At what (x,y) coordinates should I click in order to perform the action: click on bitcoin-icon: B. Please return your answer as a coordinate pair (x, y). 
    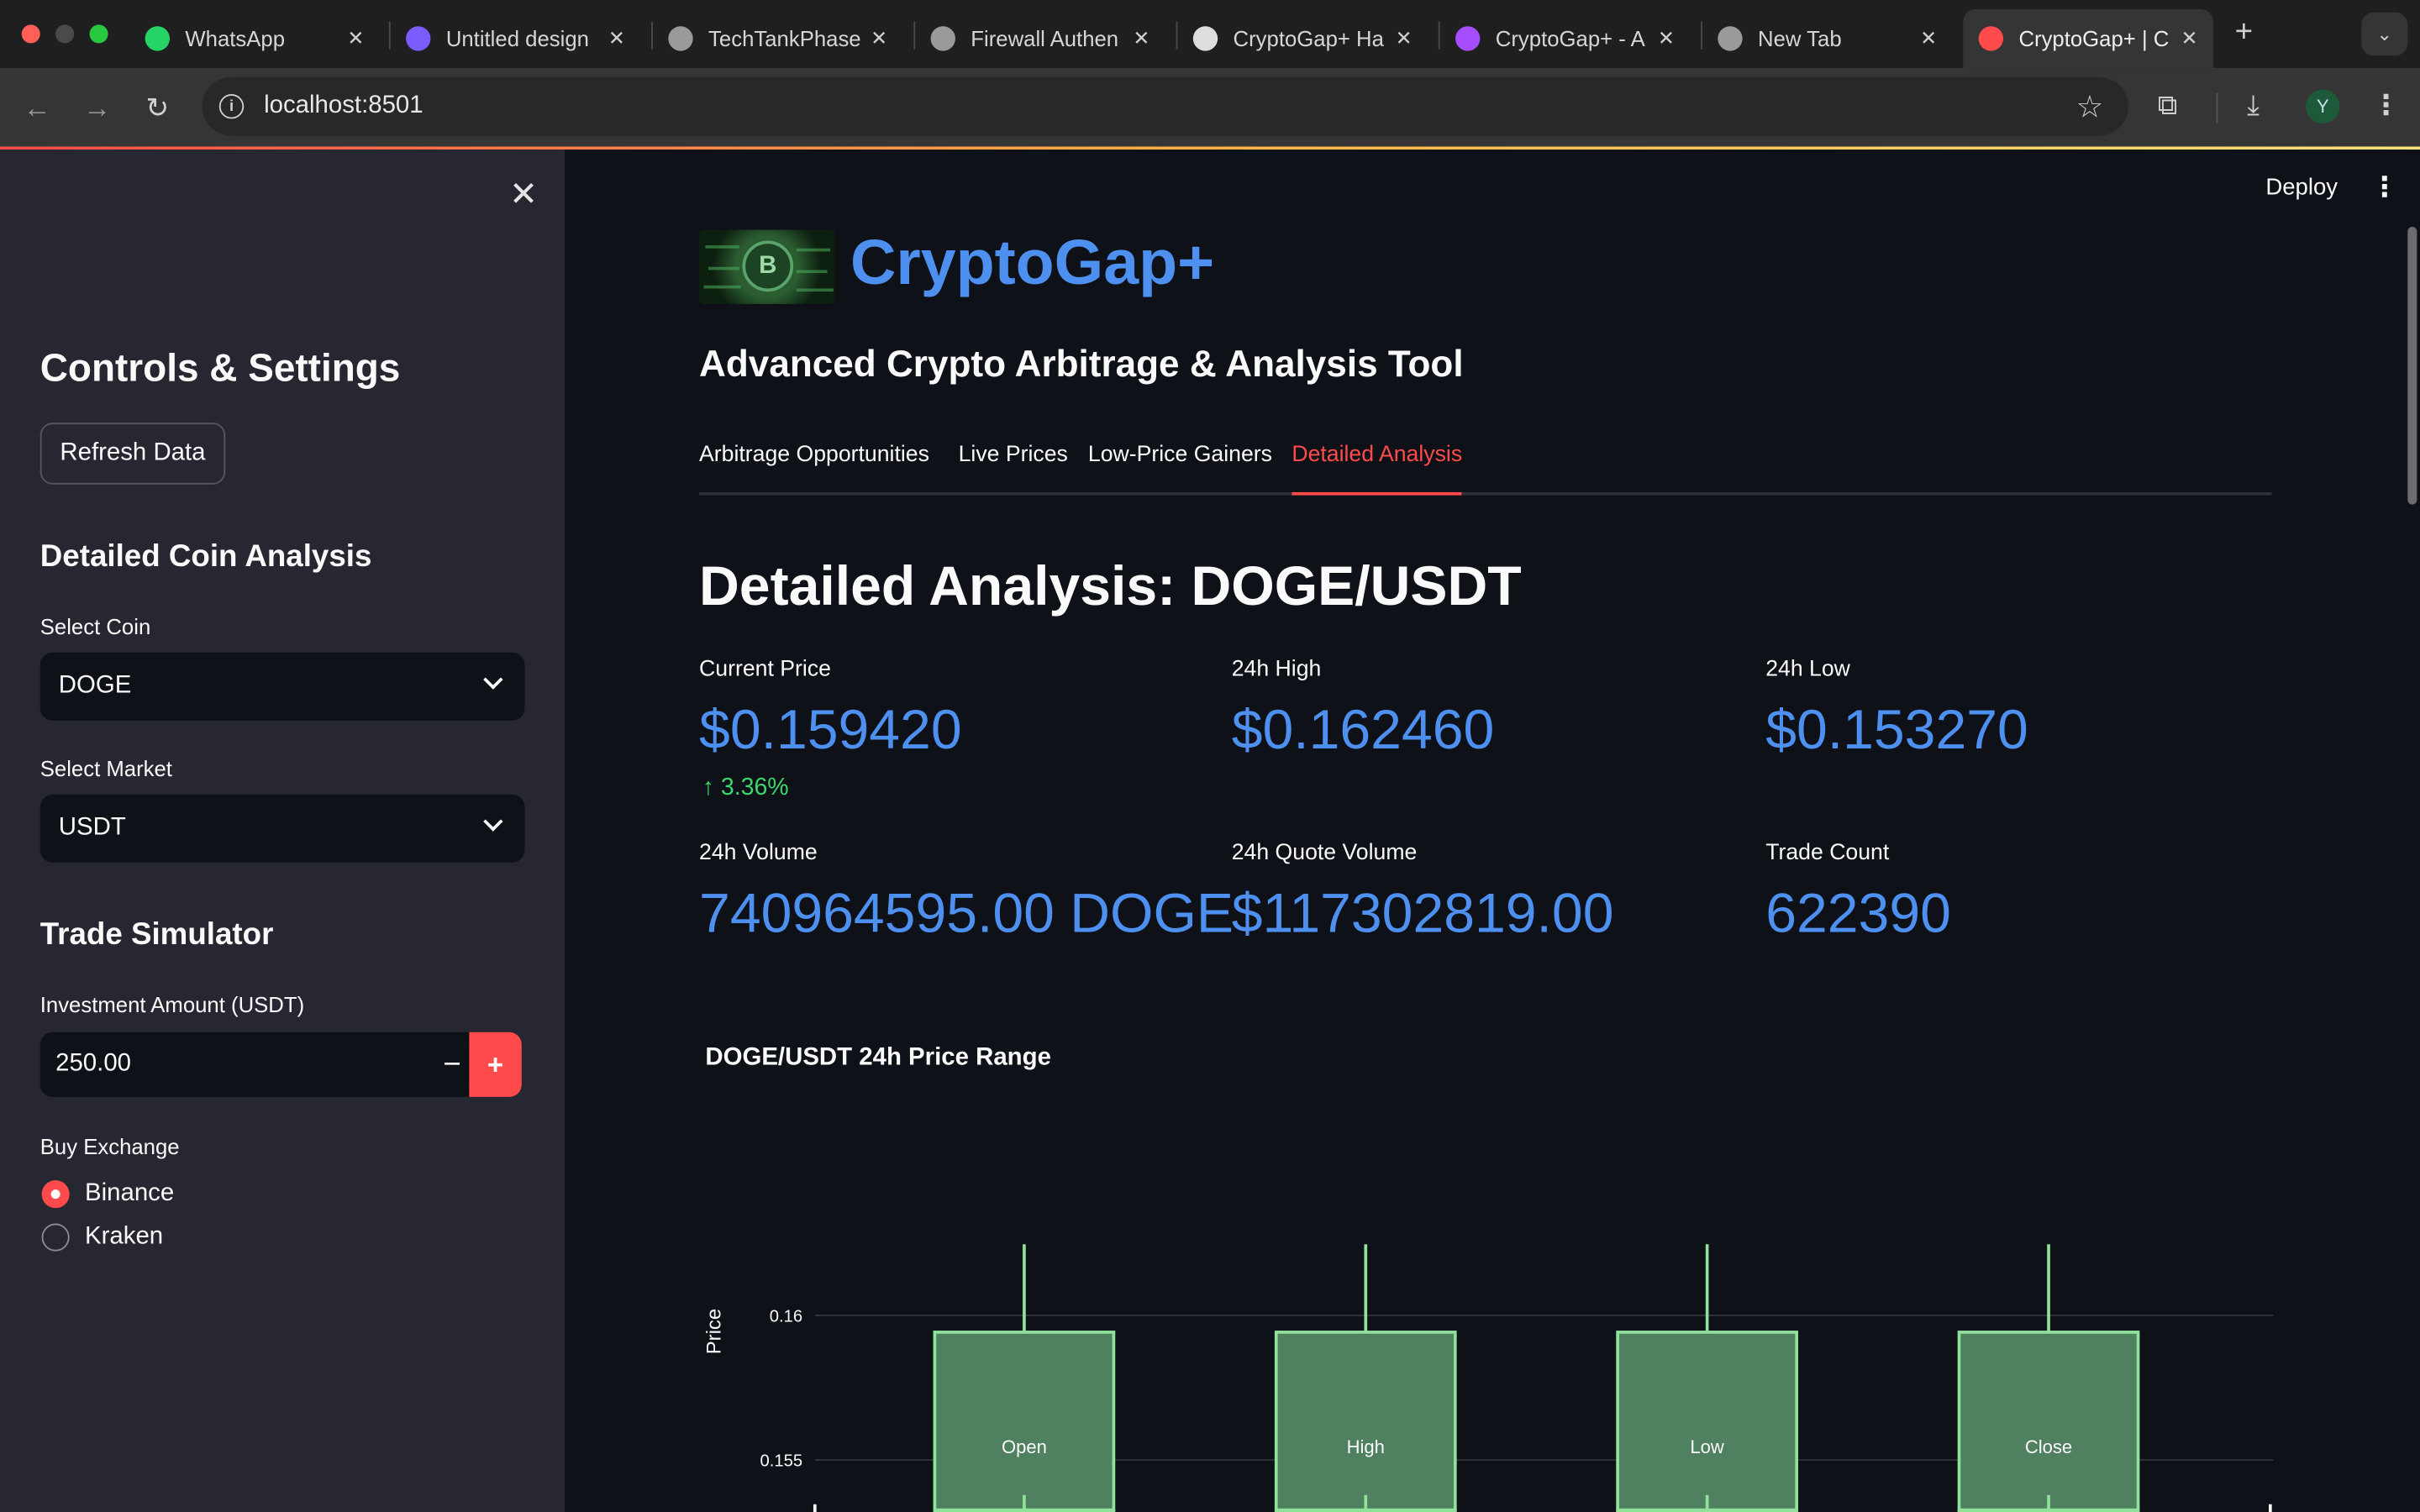
    Looking at the image, I should click on (768, 266).